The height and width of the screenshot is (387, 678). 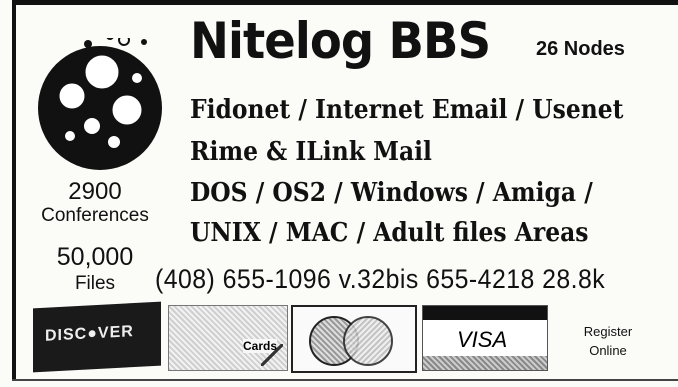 I want to click on discover-card-logo: DISC●VER, so click(x=97, y=337).